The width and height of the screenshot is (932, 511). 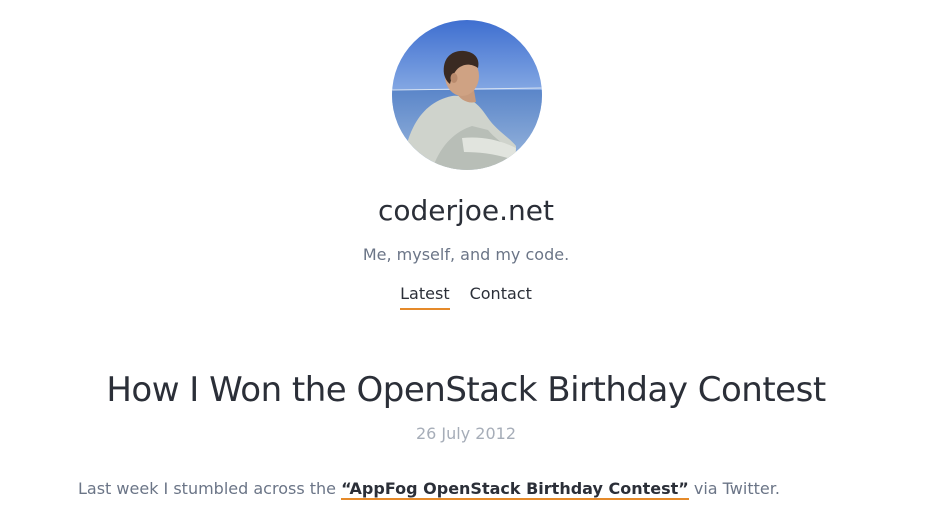 What do you see at coordinates (466, 296) in the screenshot?
I see `main-nav: Latest Contact` at bounding box center [466, 296].